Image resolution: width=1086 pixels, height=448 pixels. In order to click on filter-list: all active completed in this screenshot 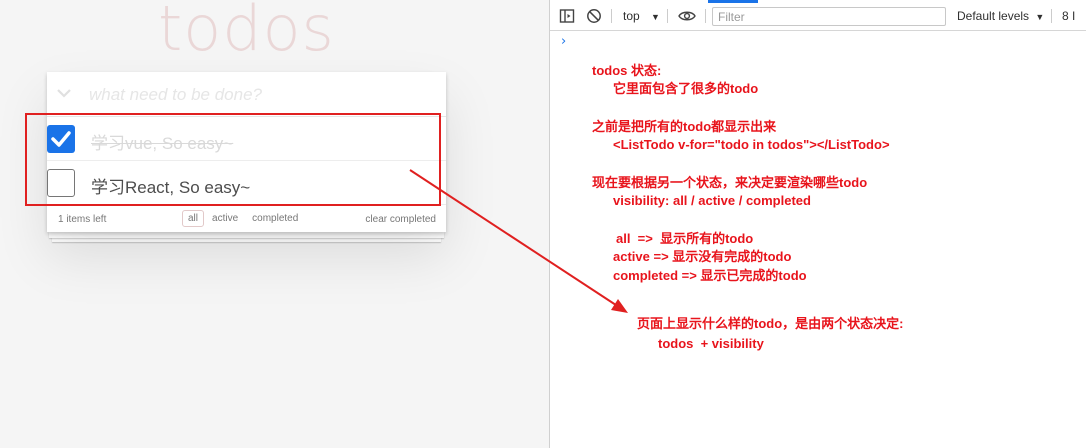, I will do `click(243, 218)`.